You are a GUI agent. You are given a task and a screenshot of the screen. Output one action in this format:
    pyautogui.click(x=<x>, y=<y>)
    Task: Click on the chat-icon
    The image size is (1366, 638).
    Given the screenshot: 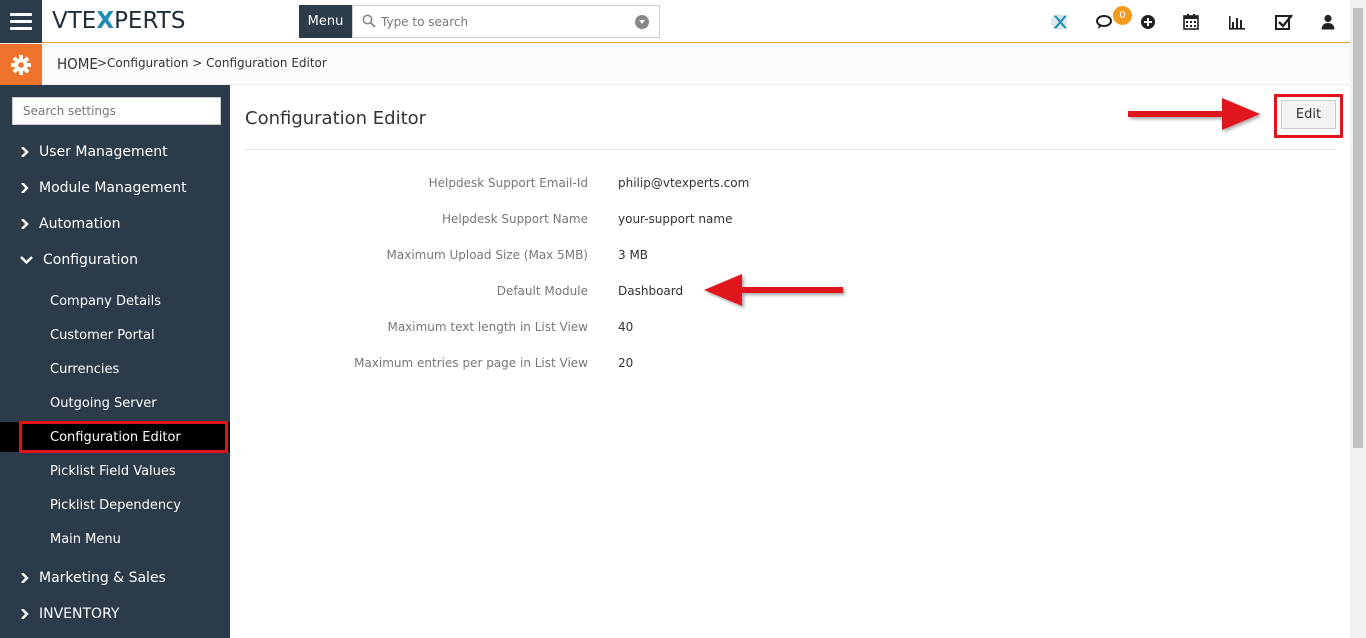 What is the action you would take?
    pyautogui.click(x=1104, y=22)
    